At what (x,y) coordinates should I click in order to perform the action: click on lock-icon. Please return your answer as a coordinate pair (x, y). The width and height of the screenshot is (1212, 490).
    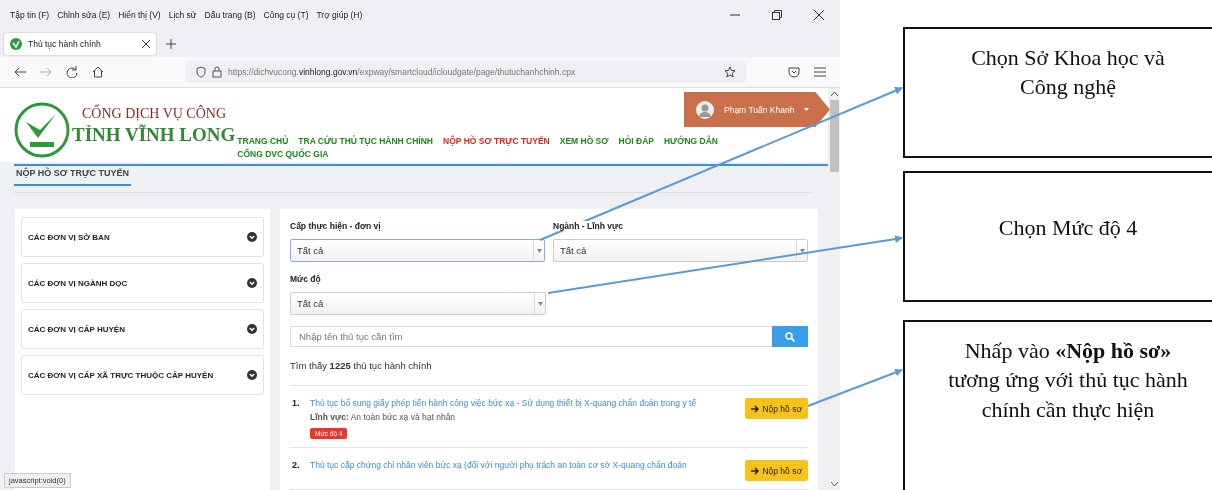
    Looking at the image, I should click on (217, 72).